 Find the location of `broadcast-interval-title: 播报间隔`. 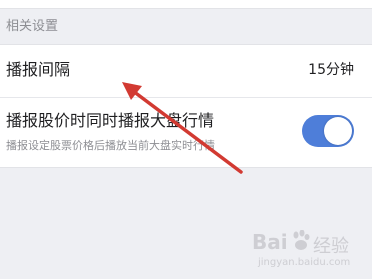

broadcast-interval-title: 播报间隔 is located at coordinates (38, 69).